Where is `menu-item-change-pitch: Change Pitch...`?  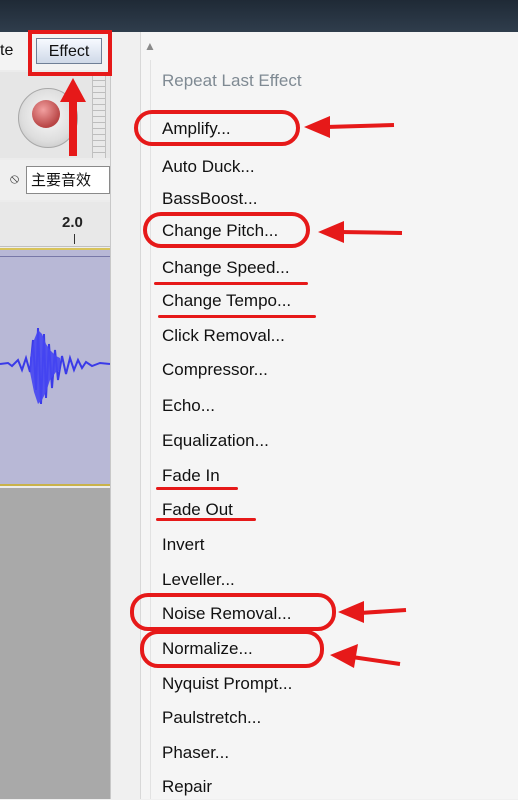
menu-item-change-pitch: Change Pitch... is located at coordinates (220, 231).